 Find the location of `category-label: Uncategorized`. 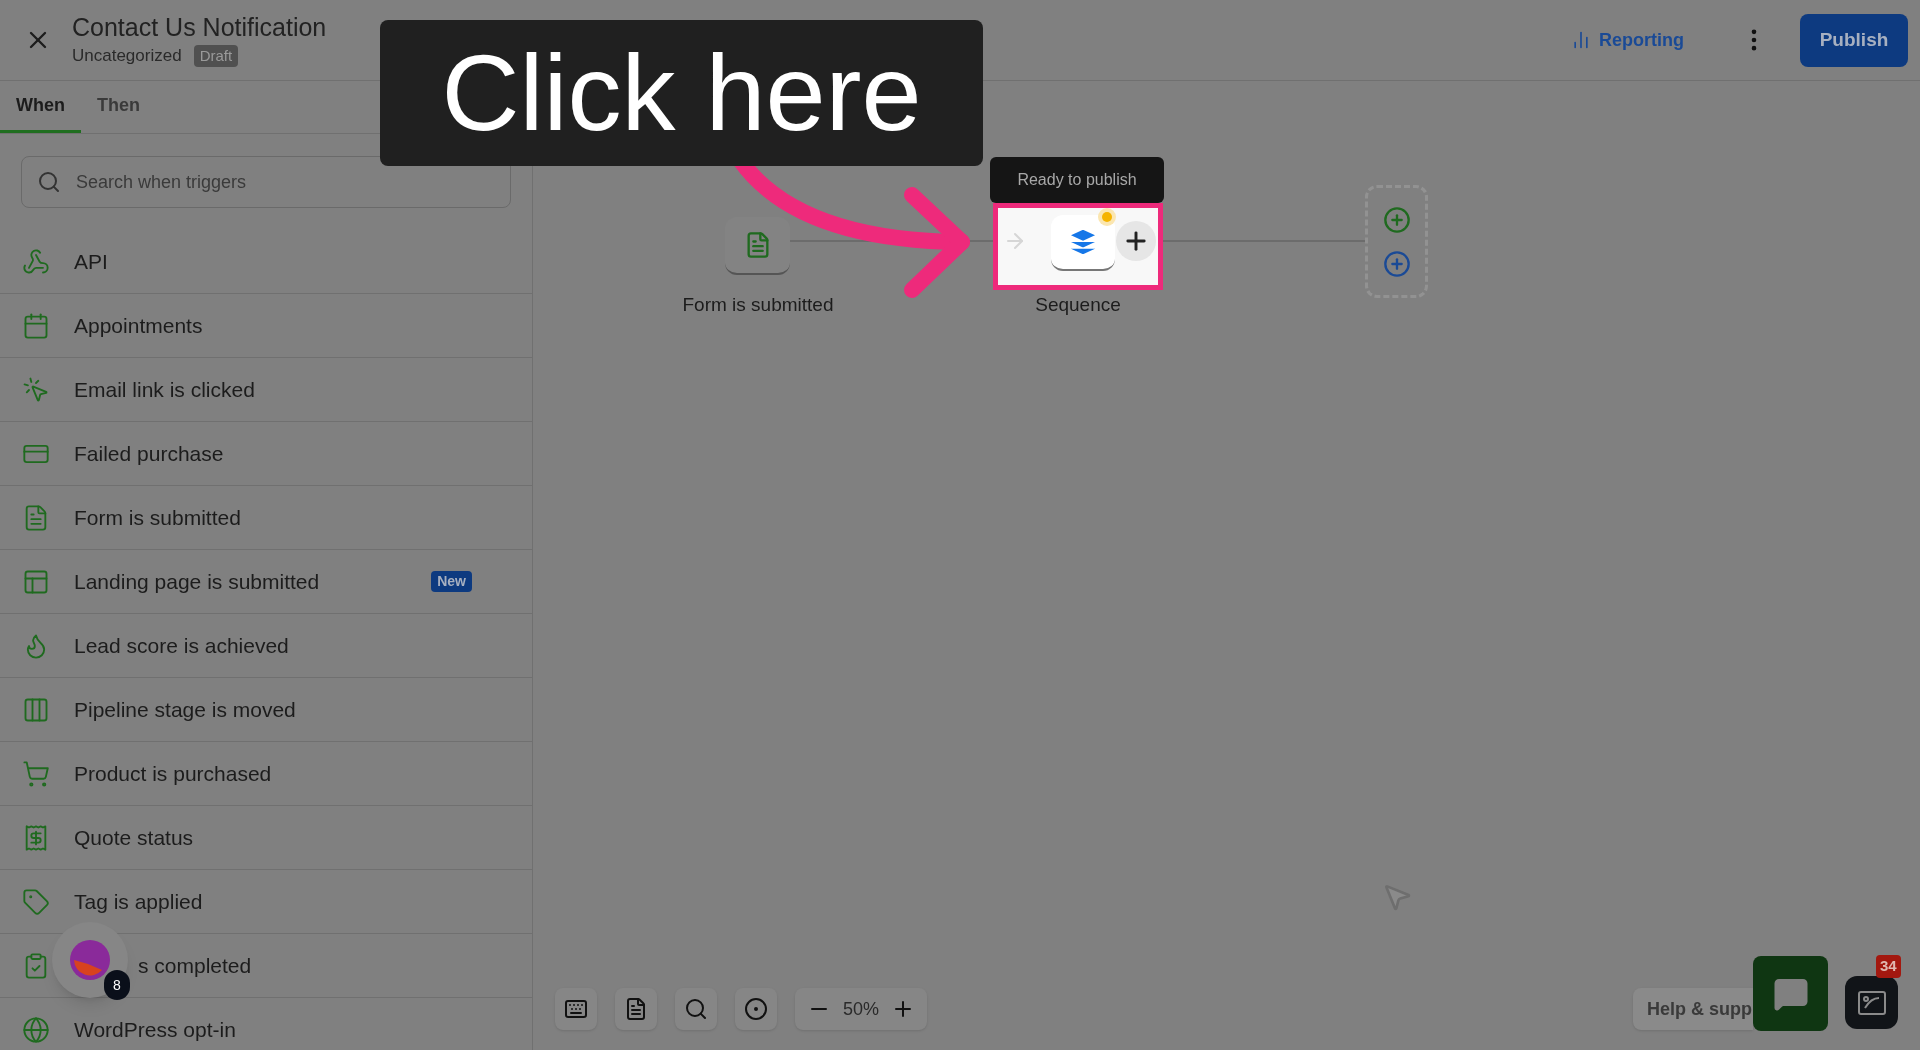

category-label: Uncategorized is located at coordinates (127, 56).